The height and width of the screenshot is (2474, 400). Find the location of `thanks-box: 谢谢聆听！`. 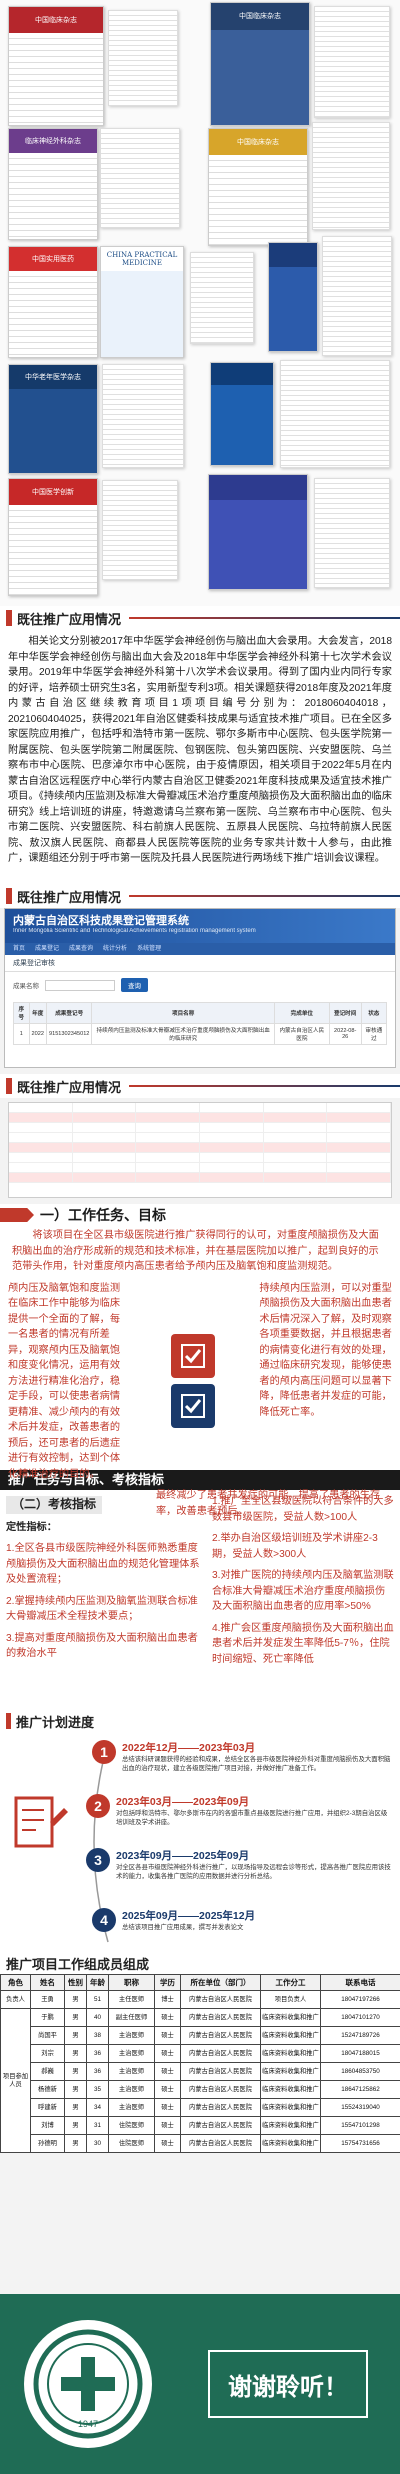

thanks-box: 谢谢聆听！ is located at coordinates (288, 2384).